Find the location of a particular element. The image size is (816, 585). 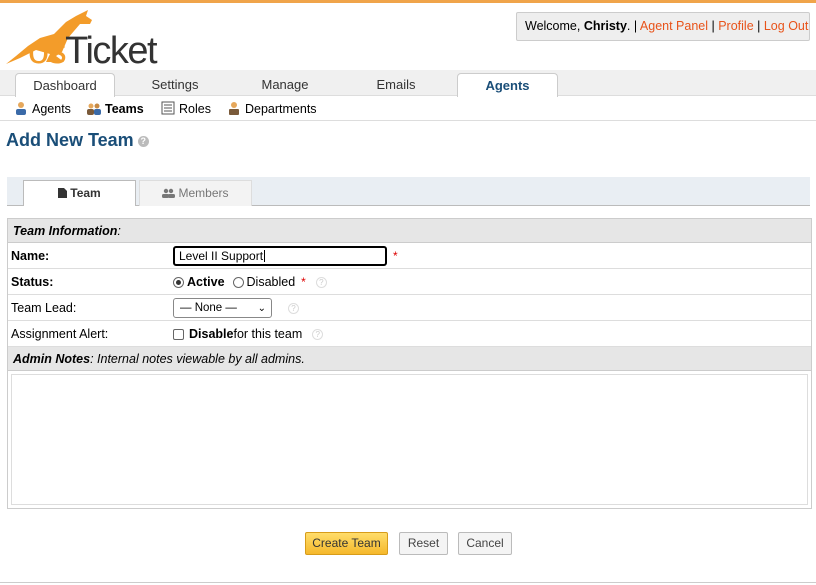

file-icon is located at coordinates (63, 193).